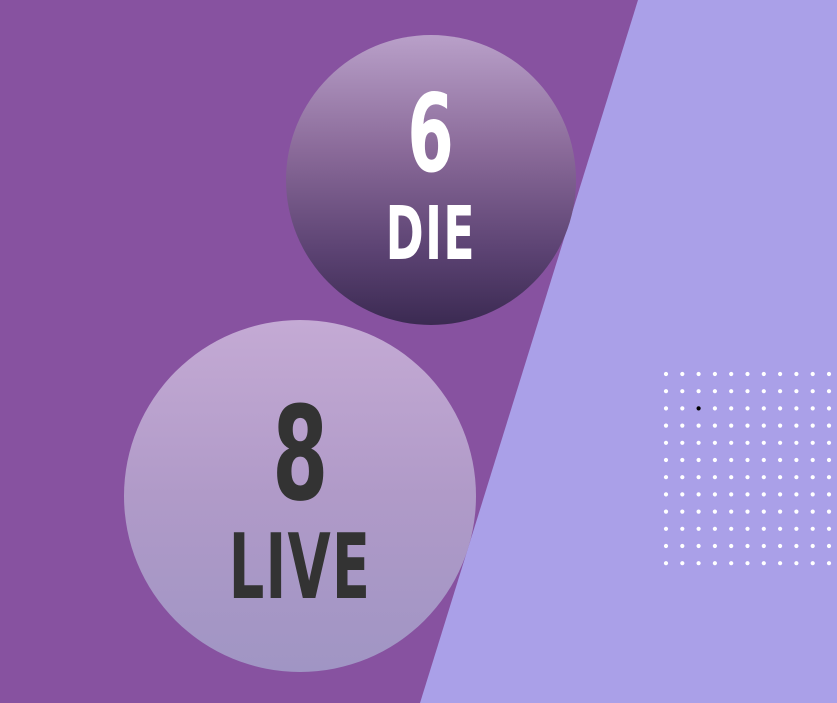 The width and height of the screenshot is (837, 703). I want to click on highlight-dot, so click(698, 408).